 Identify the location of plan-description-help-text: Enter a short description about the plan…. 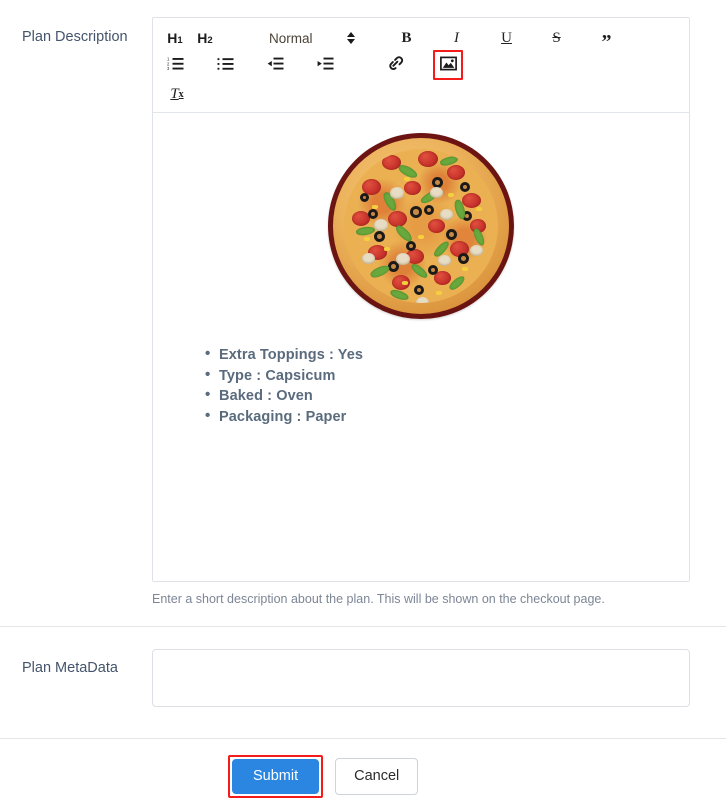
(378, 599).